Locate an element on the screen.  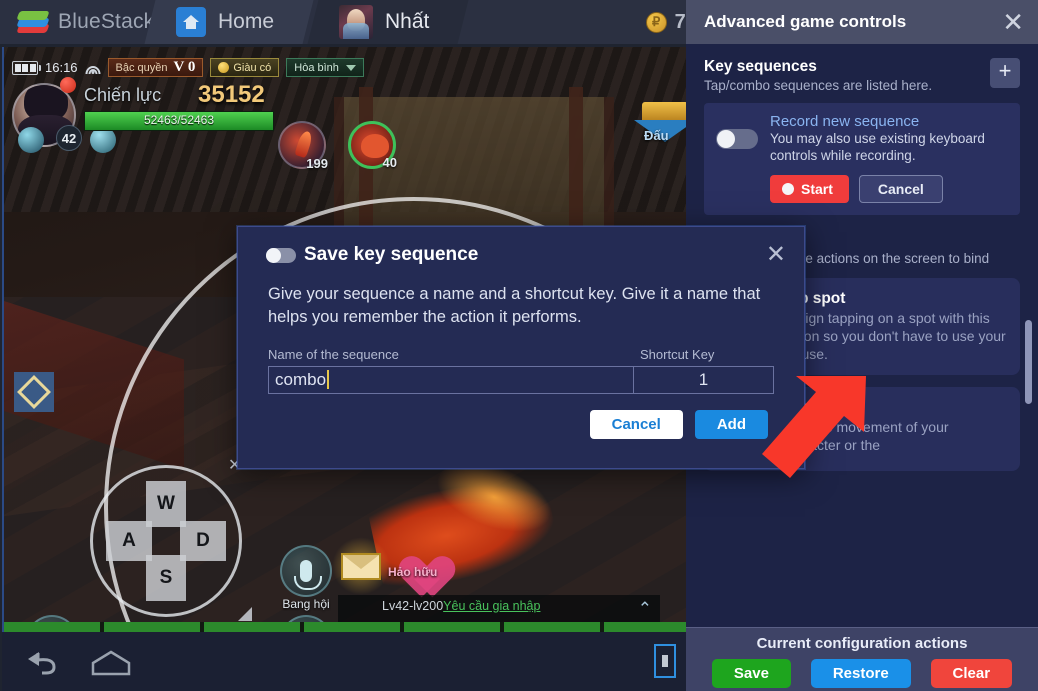
resize-handle is located at coordinates (245, 614).